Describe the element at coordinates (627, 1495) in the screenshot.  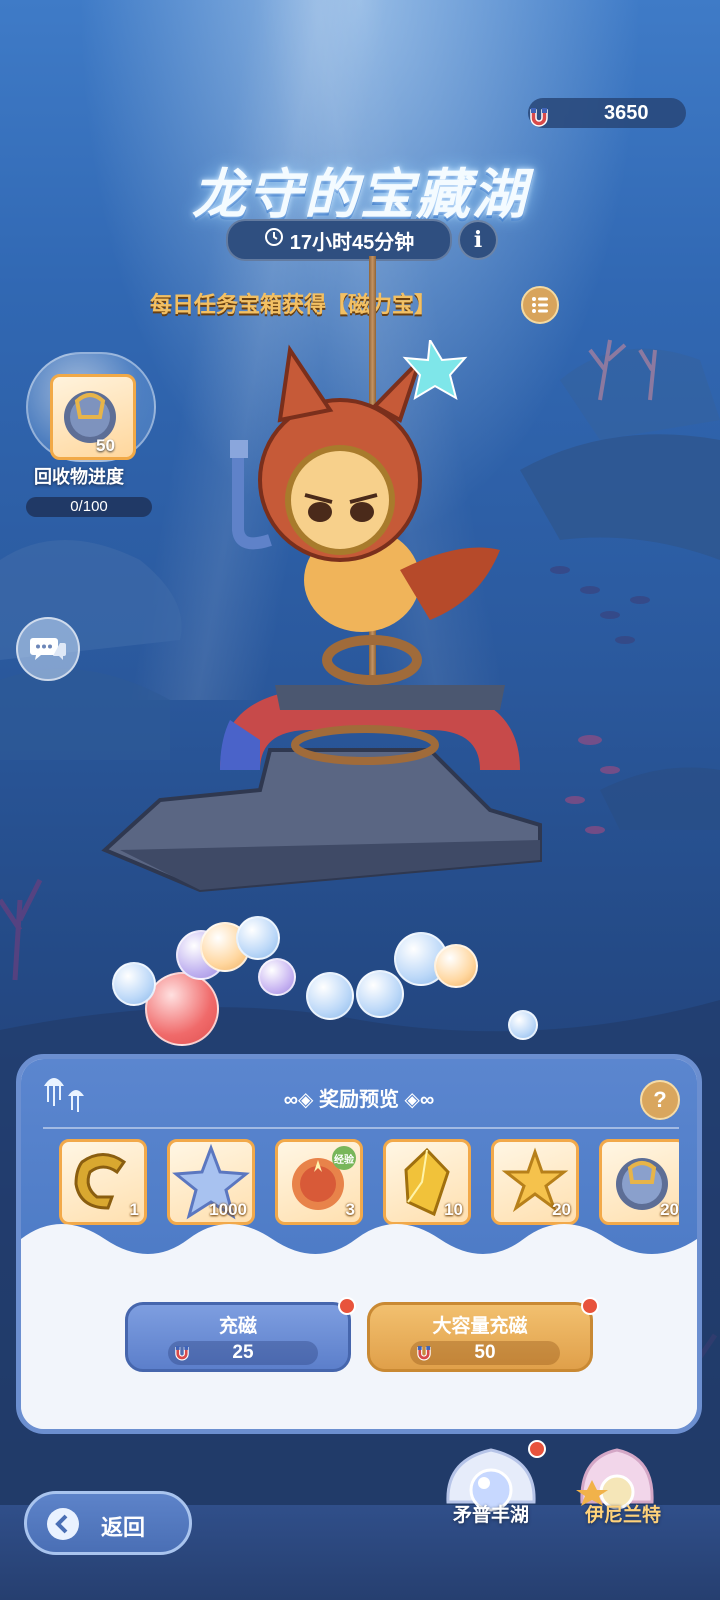
I see `lake-tab-2: 伊尼兰特` at that location.